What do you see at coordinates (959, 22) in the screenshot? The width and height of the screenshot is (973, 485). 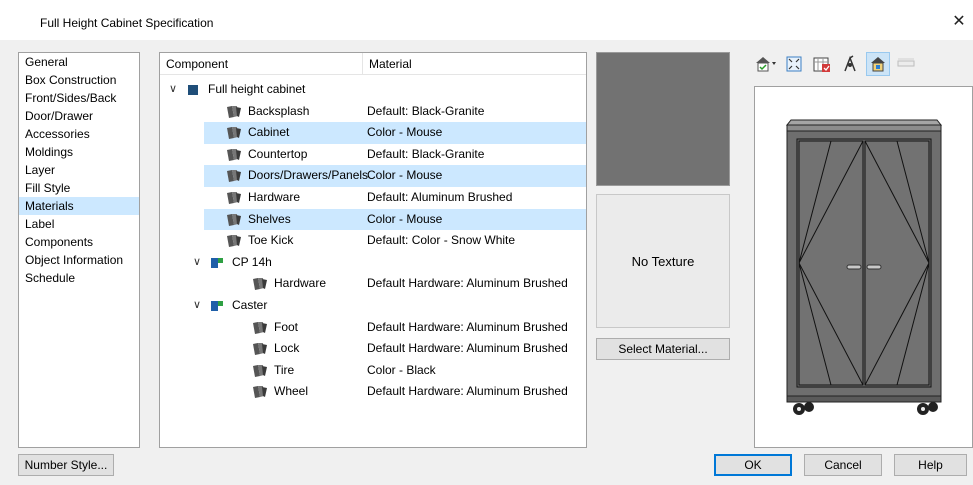 I see `close-icon: ✕` at bounding box center [959, 22].